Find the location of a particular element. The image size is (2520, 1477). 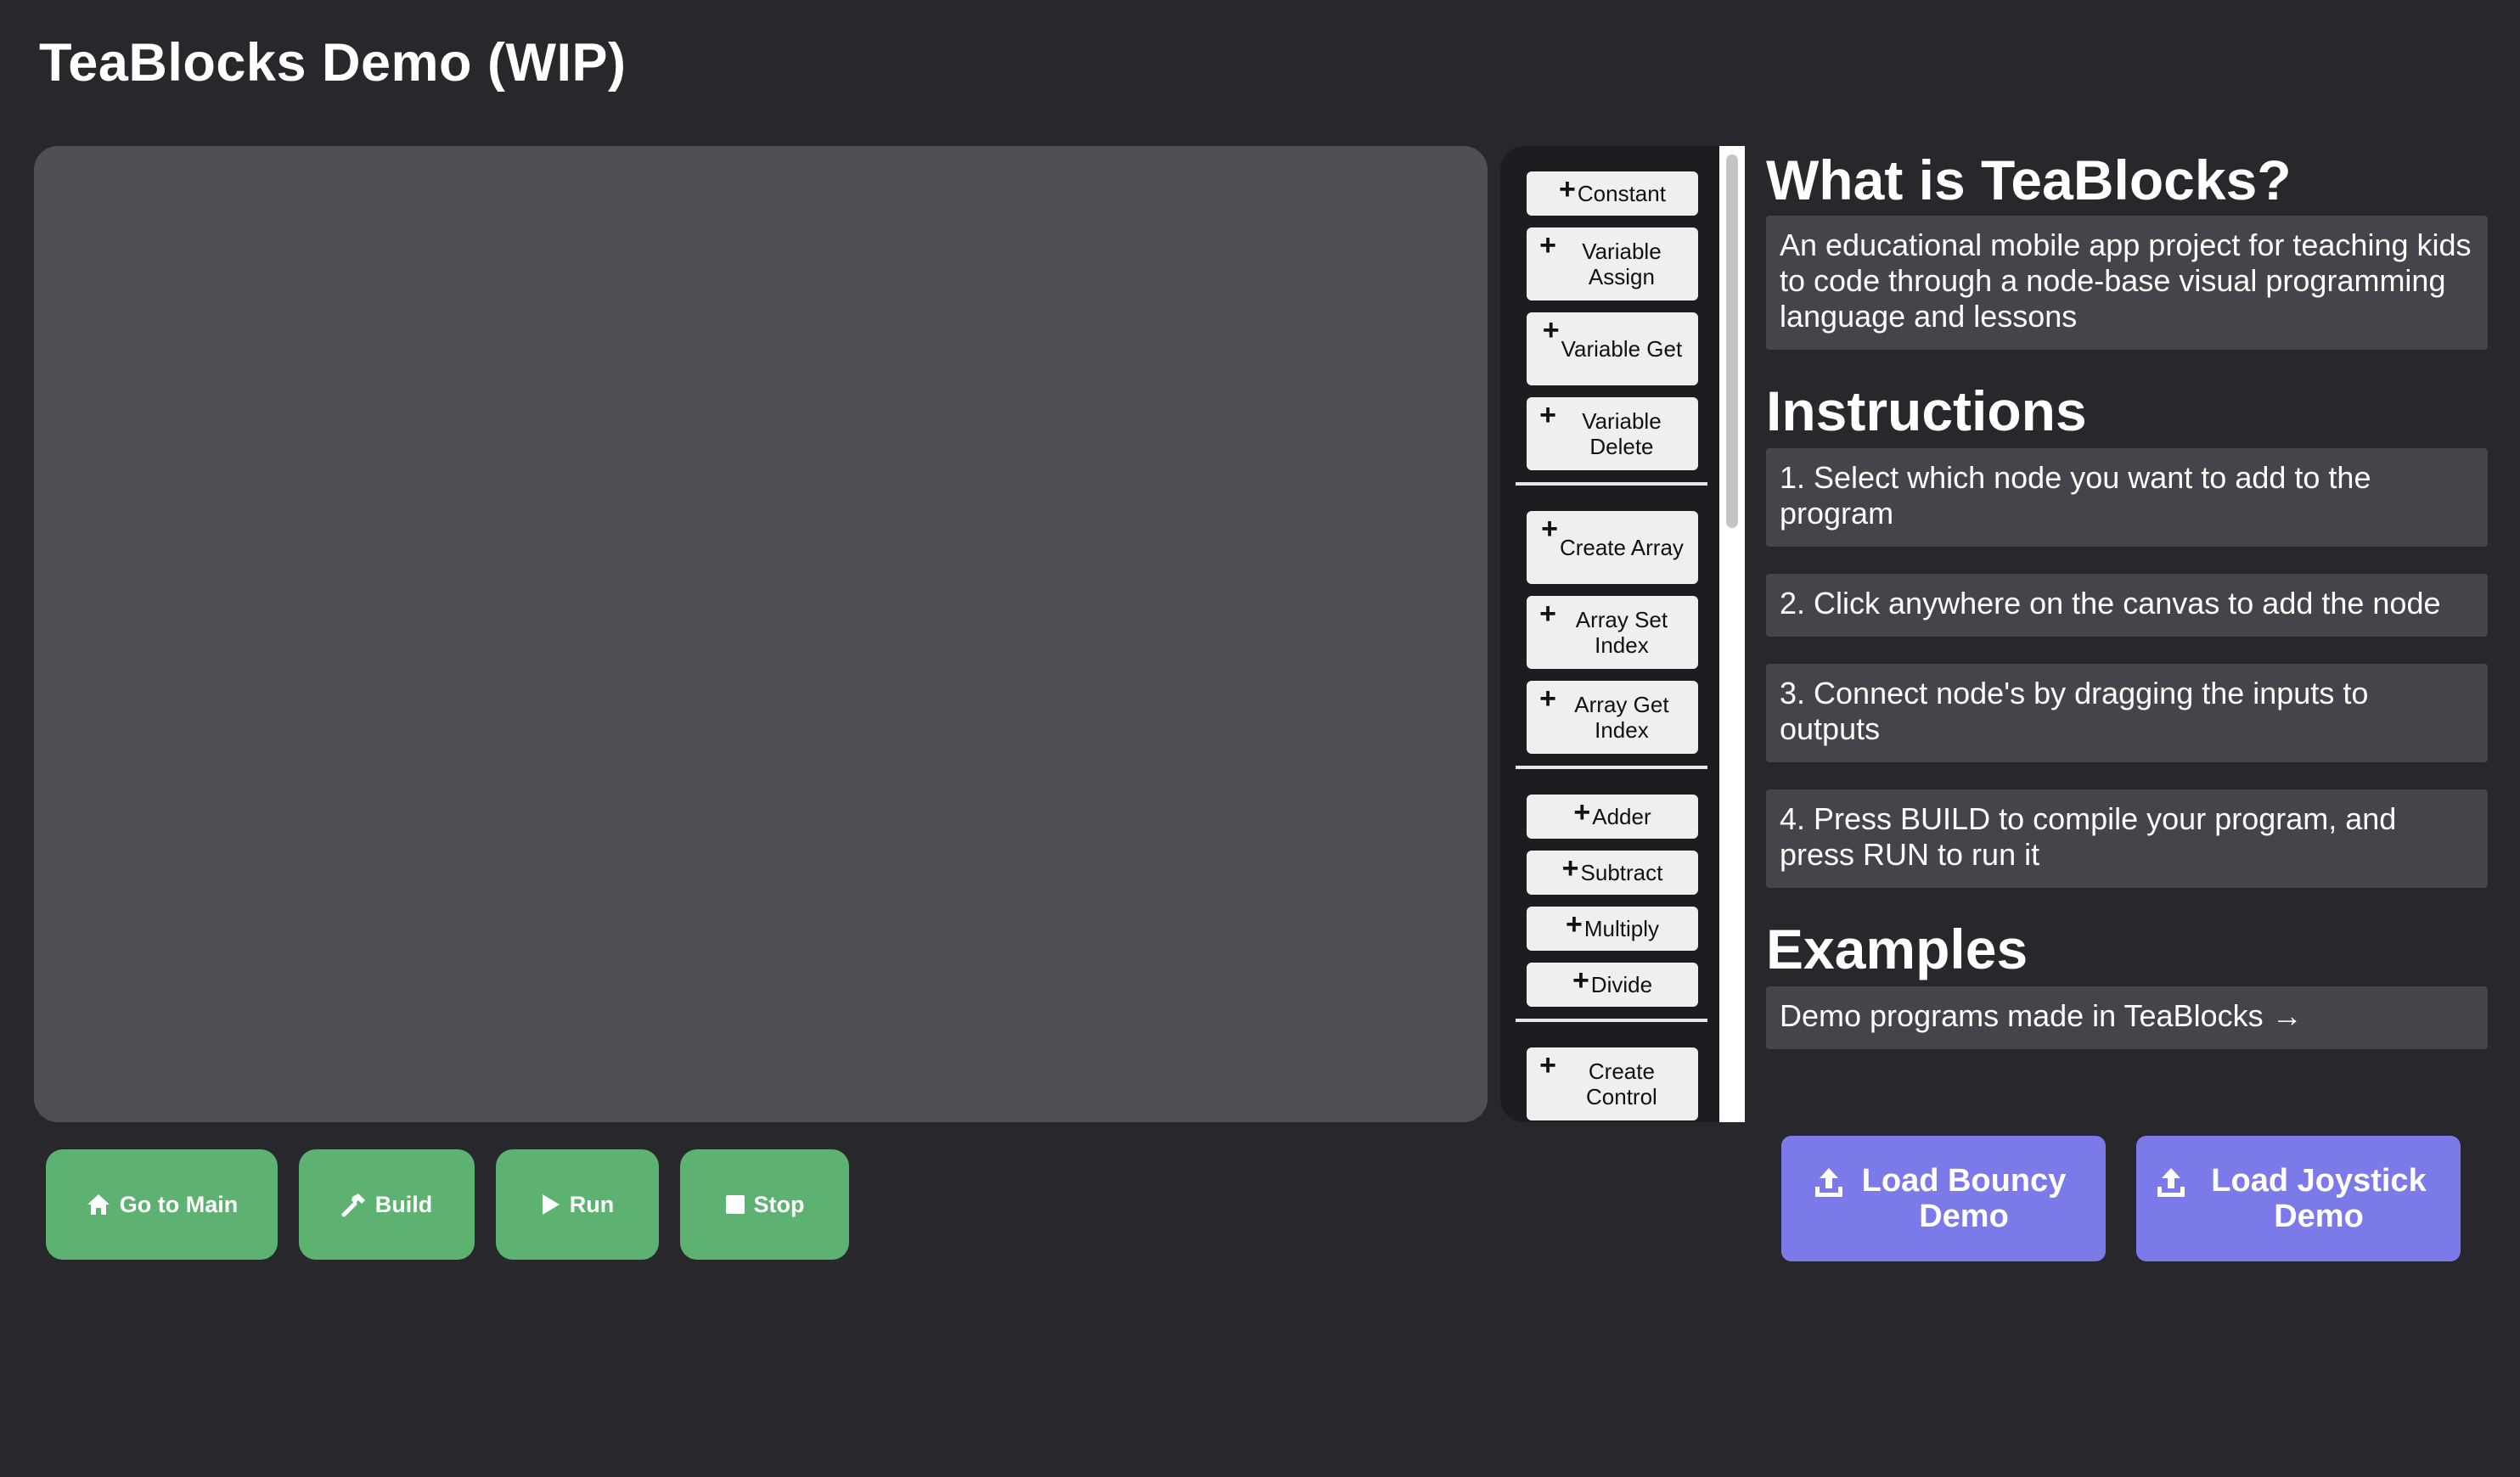

stop-button: Stop is located at coordinates (765, 1204).